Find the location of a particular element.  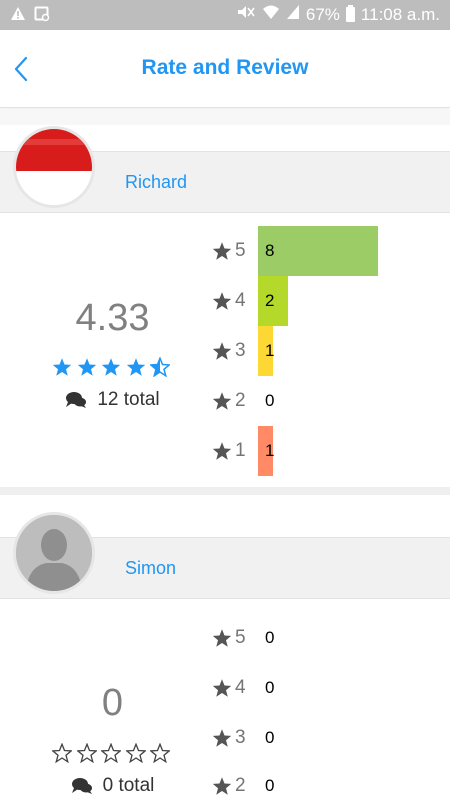

total-label: 12 total is located at coordinates (128, 399).